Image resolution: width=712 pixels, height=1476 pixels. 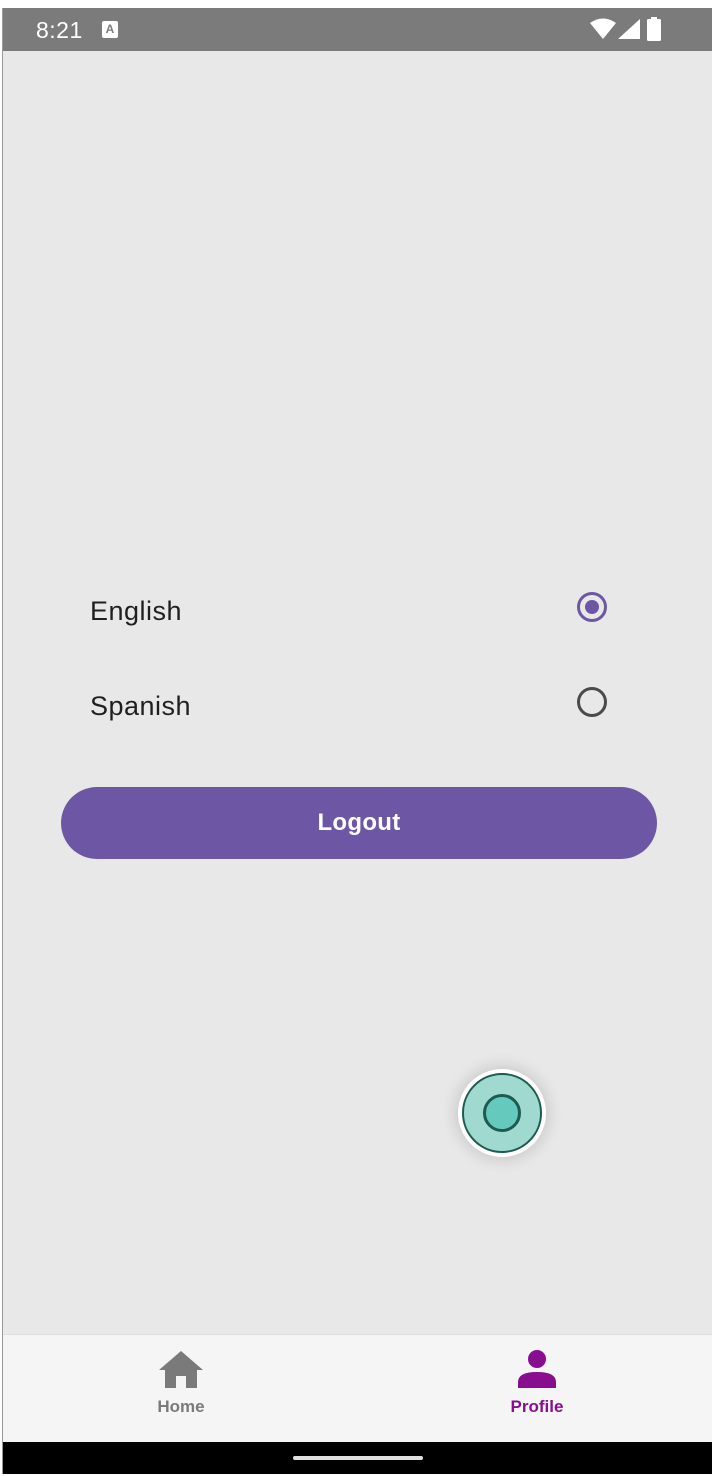 I want to click on gesture-handle, so click(x=358, y=1458).